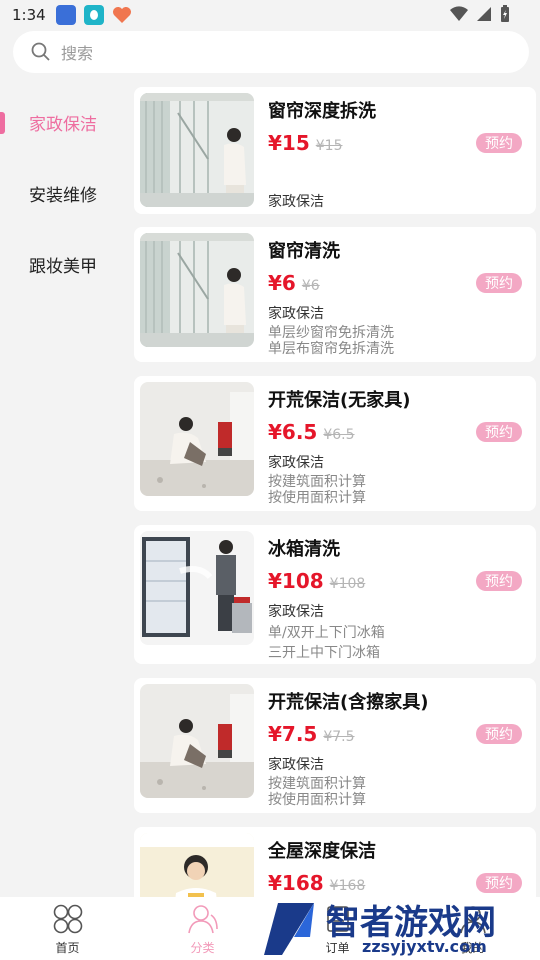 This screenshot has height=960, width=540. Describe the element at coordinates (293, 432) in the screenshot. I see `price-value: ¥6.5` at that location.